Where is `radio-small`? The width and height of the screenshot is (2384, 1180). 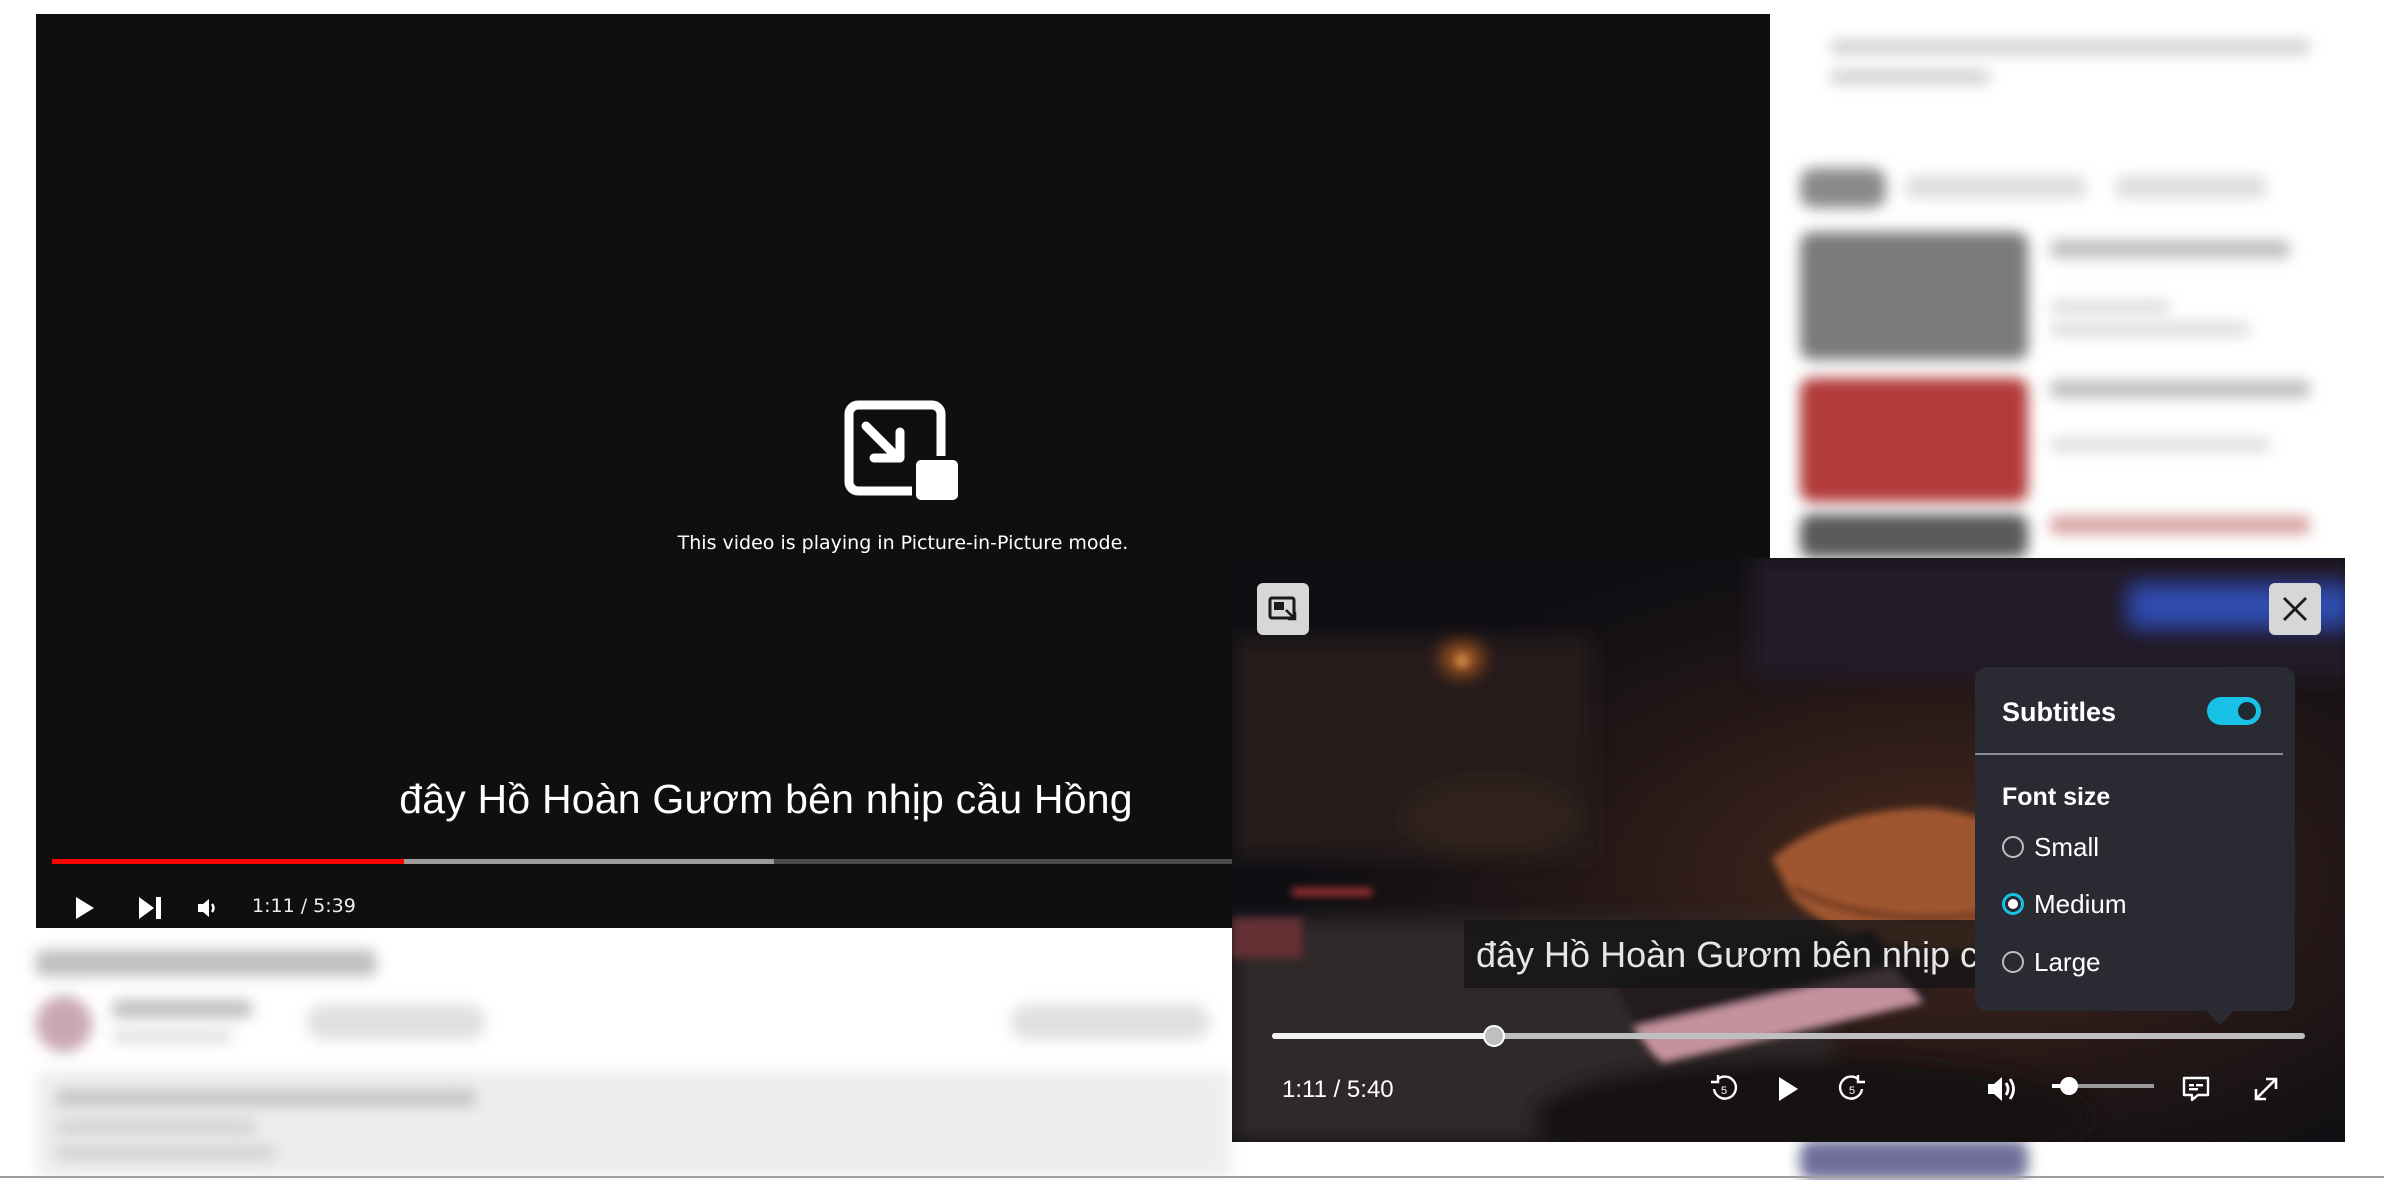 radio-small is located at coordinates (2013, 847).